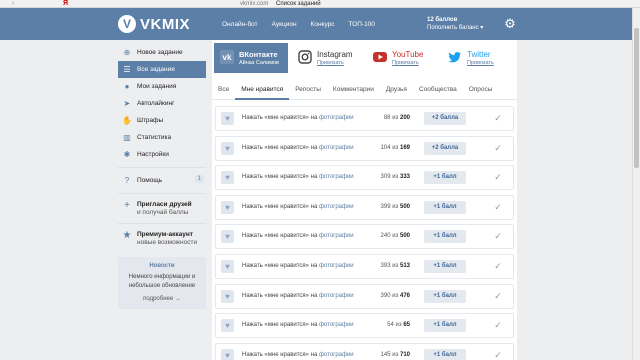 This screenshot has width=640, height=360. What do you see at coordinates (323, 24) in the screenshot?
I see `nav-contest: Конкурс` at bounding box center [323, 24].